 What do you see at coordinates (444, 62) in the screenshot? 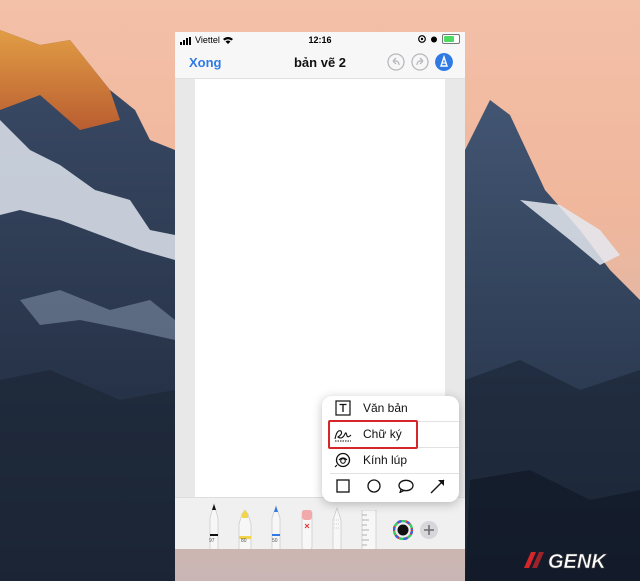
I see `markup-pen-icon` at bounding box center [444, 62].